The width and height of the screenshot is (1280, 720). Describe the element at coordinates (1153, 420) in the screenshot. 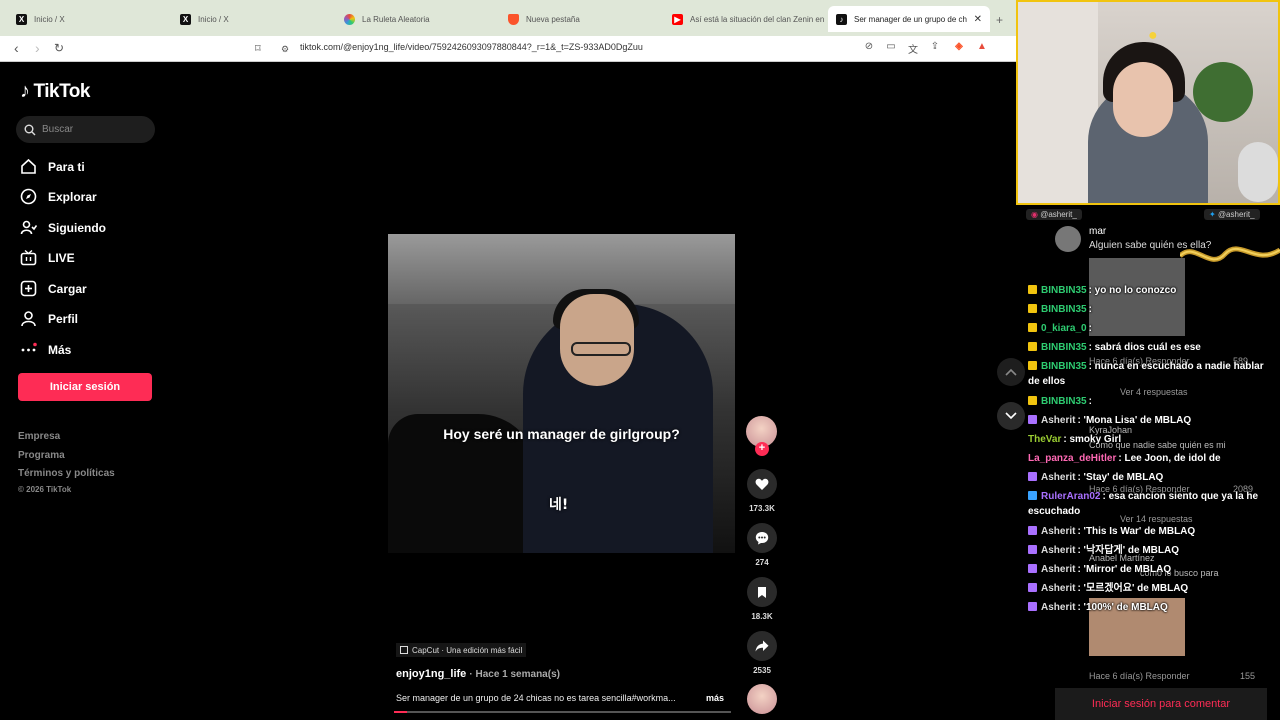

I see `chat-message: Asherit: 'Mona Lisa' de MBLAQ` at that location.